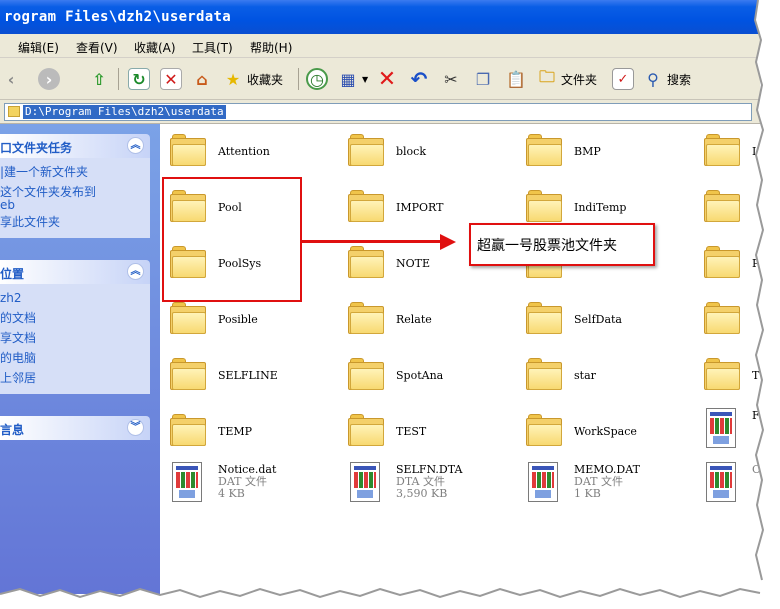 The width and height of the screenshot is (780, 609). What do you see at coordinates (97, 47) in the screenshot?
I see `menu-view: 查看(V)` at bounding box center [97, 47].